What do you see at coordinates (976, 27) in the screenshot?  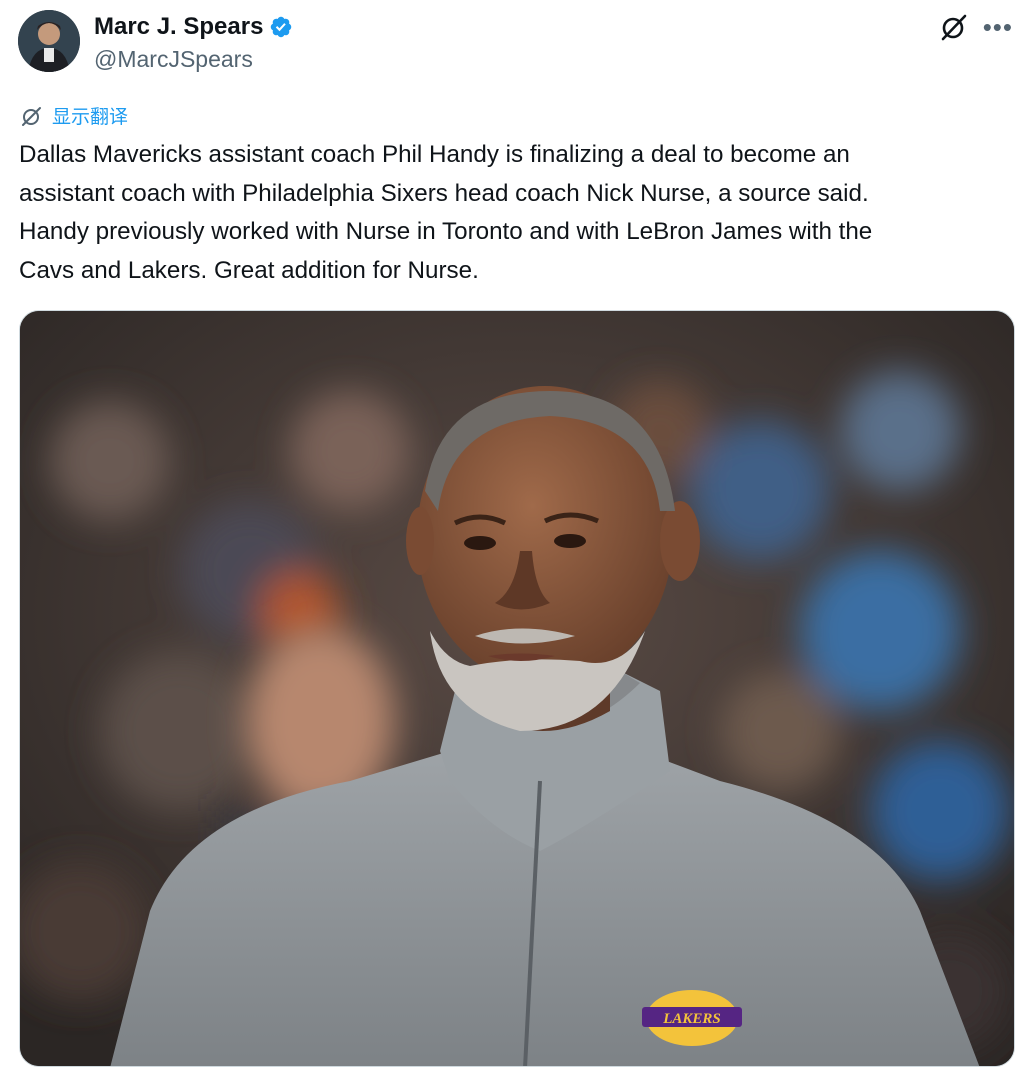 I see `tweet-top-actions: •••` at bounding box center [976, 27].